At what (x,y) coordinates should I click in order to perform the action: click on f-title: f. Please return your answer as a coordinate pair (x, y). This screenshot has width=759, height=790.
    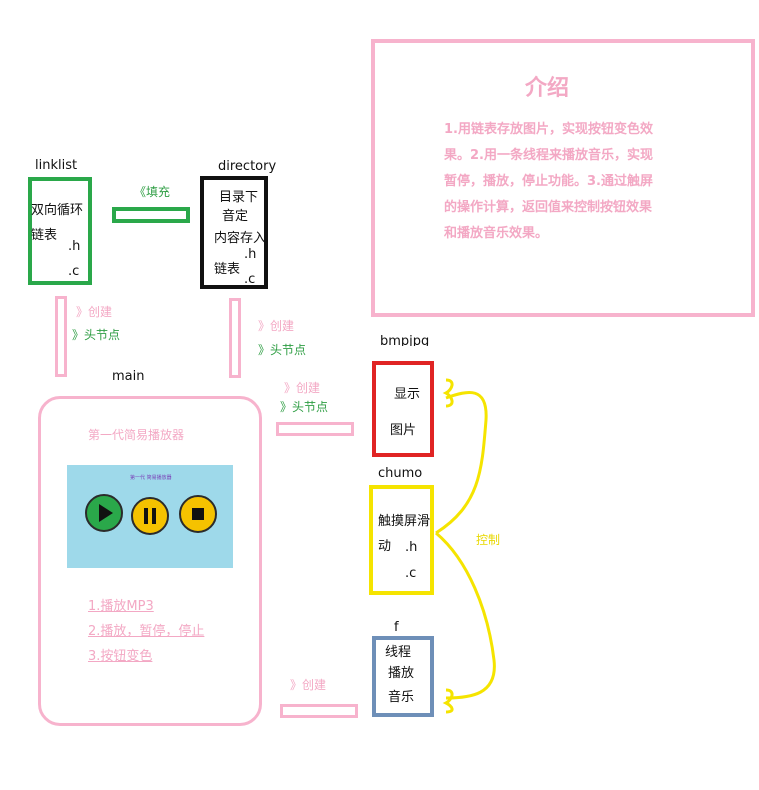
    Looking at the image, I should click on (396, 627).